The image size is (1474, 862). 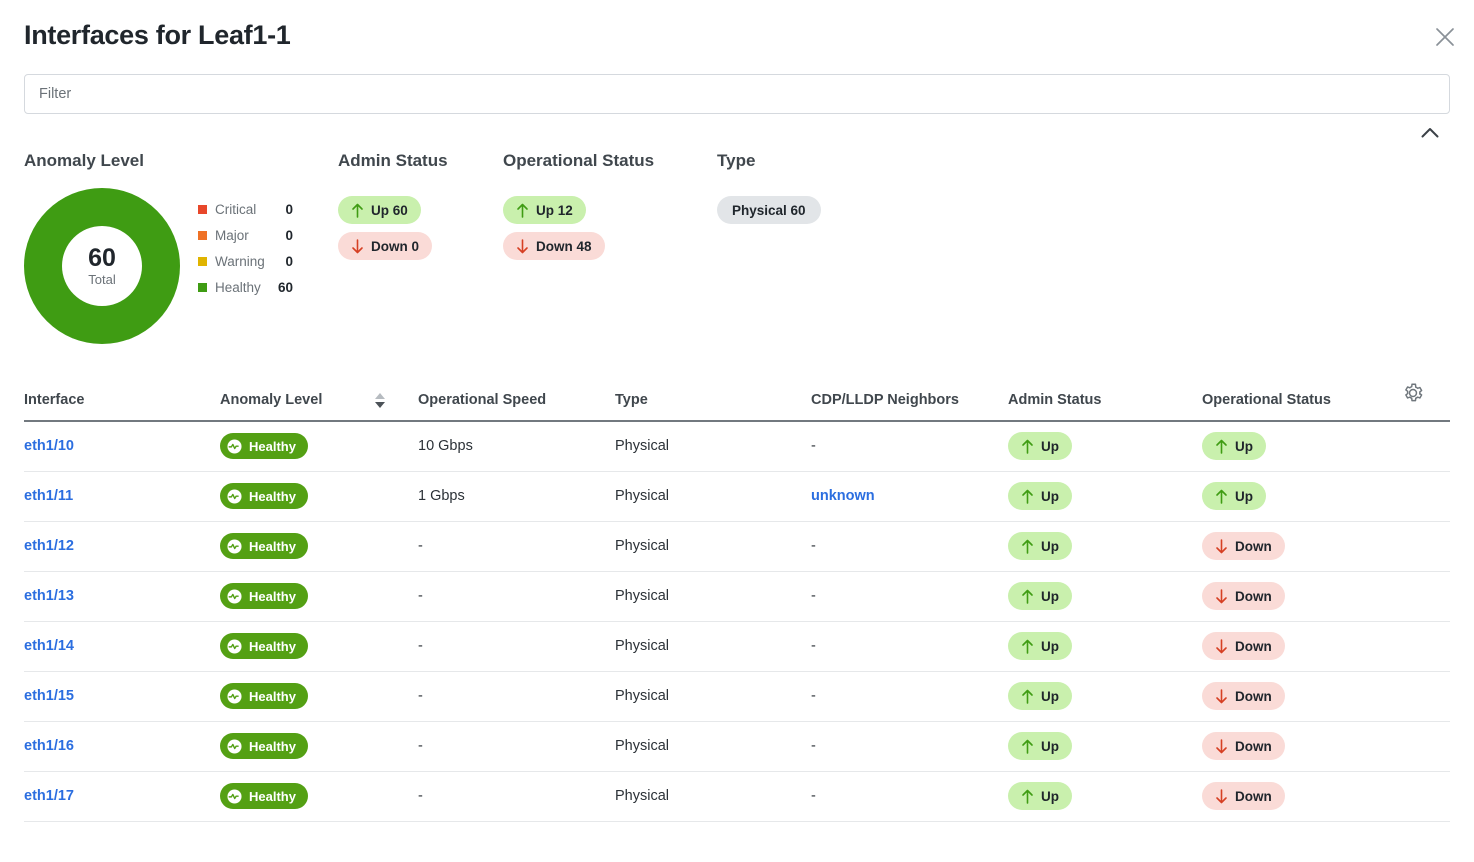 I want to click on column-header-interface: Interface, so click(x=122, y=402).